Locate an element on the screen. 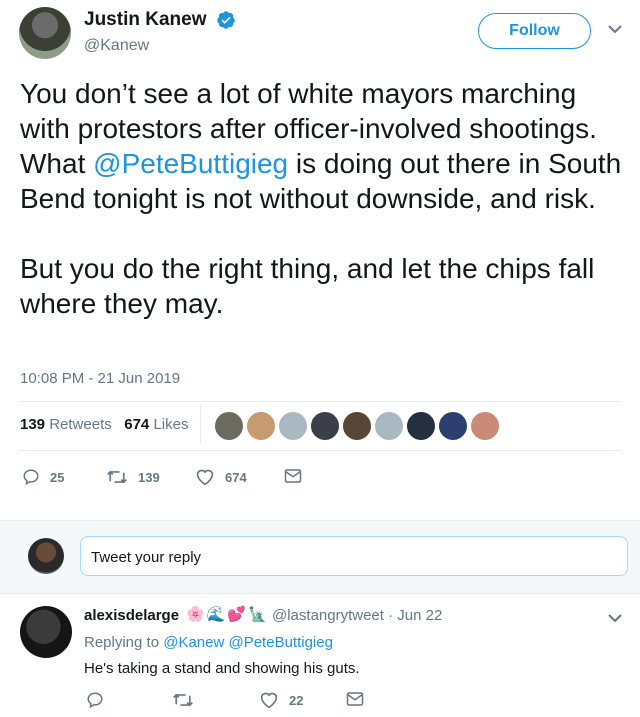 Image resolution: width=640 pixels, height=717 pixels. reply-author-handle: @lastangrytweet is located at coordinates (328, 615).